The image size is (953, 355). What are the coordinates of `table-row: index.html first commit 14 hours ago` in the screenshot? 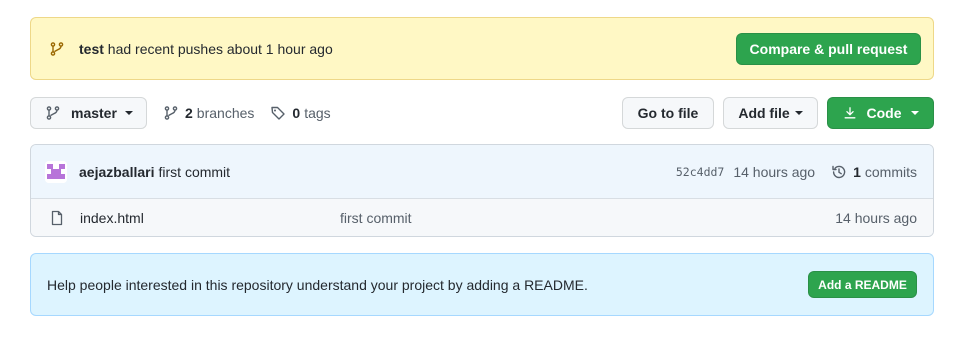 It's located at (482, 217).